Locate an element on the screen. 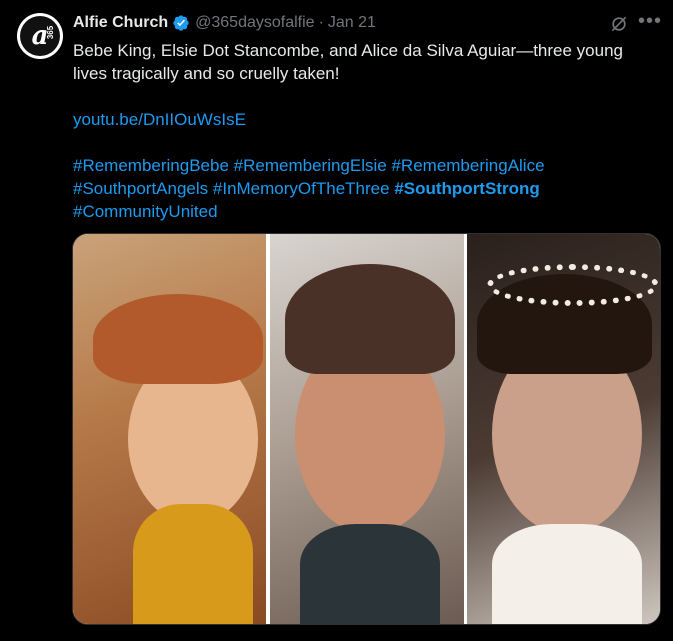 The height and width of the screenshot is (641, 673). hashtag-remembering-alice: #RememberingAlice is located at coordinates (467, 165).